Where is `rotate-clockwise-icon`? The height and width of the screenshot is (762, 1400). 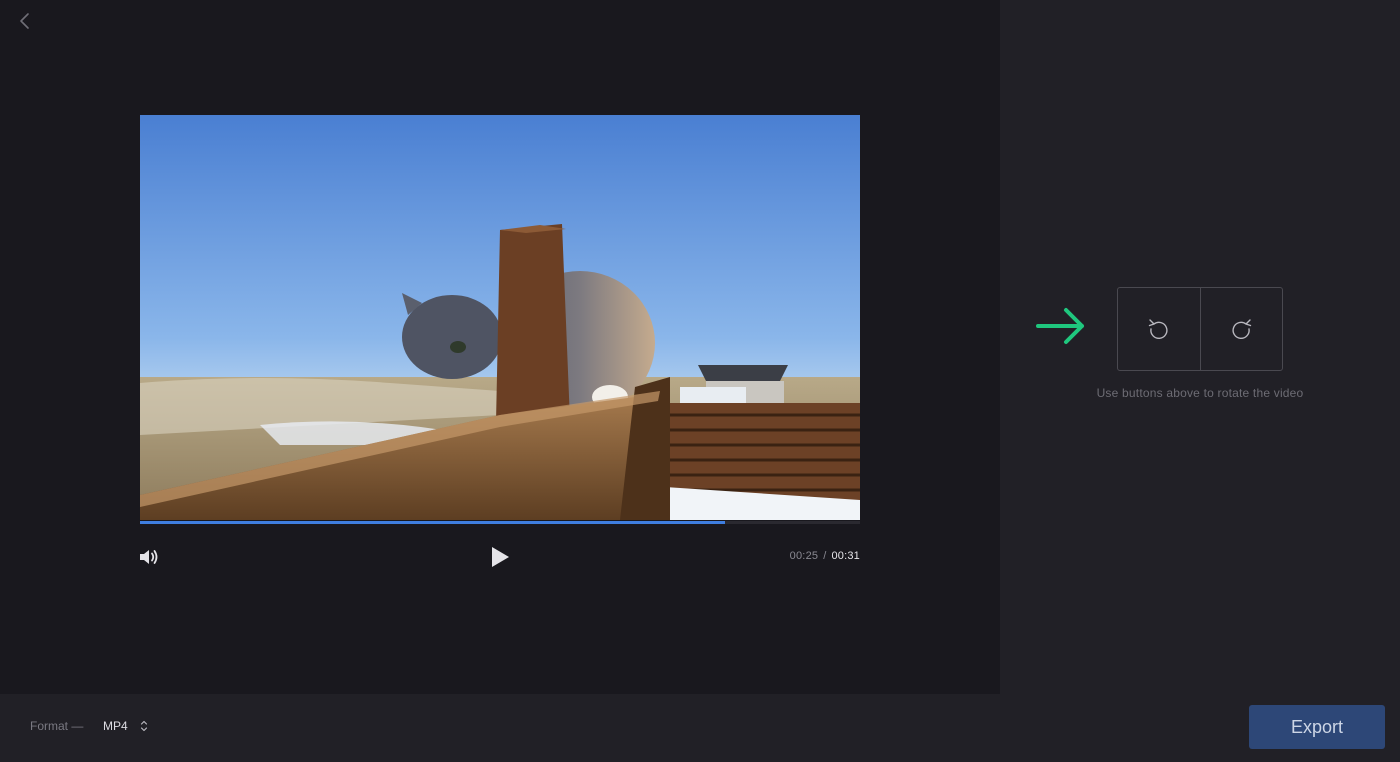 rotate-clockwise-icon is located at coordinates (1242, 329).